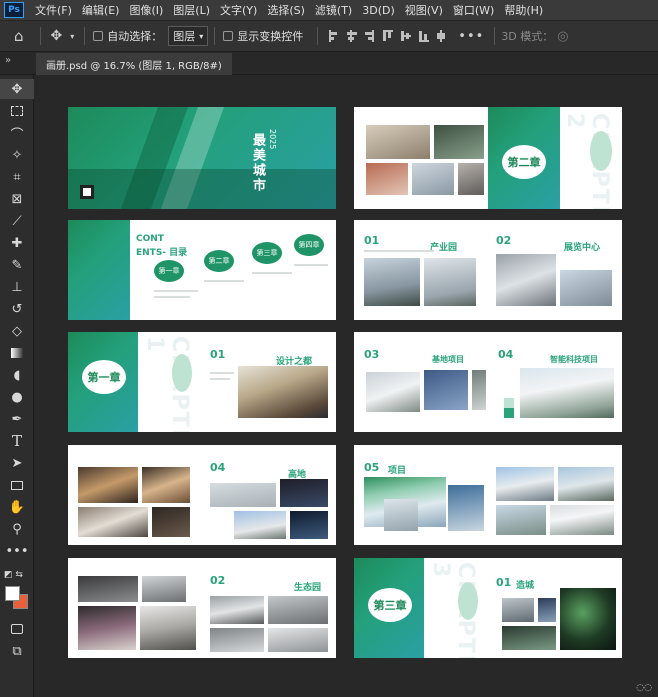 This screenshot has height=697, width=658. What do you see at coordinates (19, 36) in the screenshot?
I see `home-icon: ⌂` at bounding box center [19, 36].